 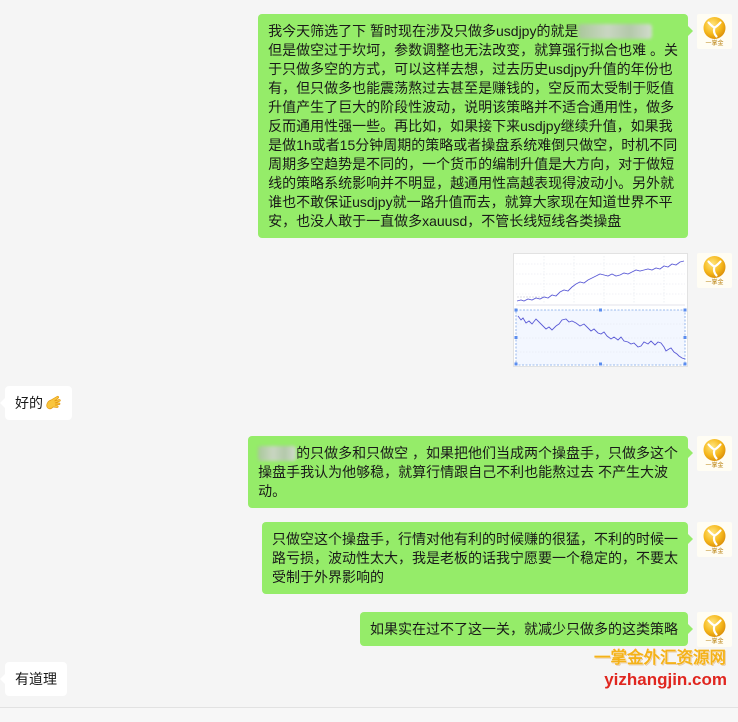 I want to click on message-bubble-incoming: 有道理, so click(x=33, y=679).